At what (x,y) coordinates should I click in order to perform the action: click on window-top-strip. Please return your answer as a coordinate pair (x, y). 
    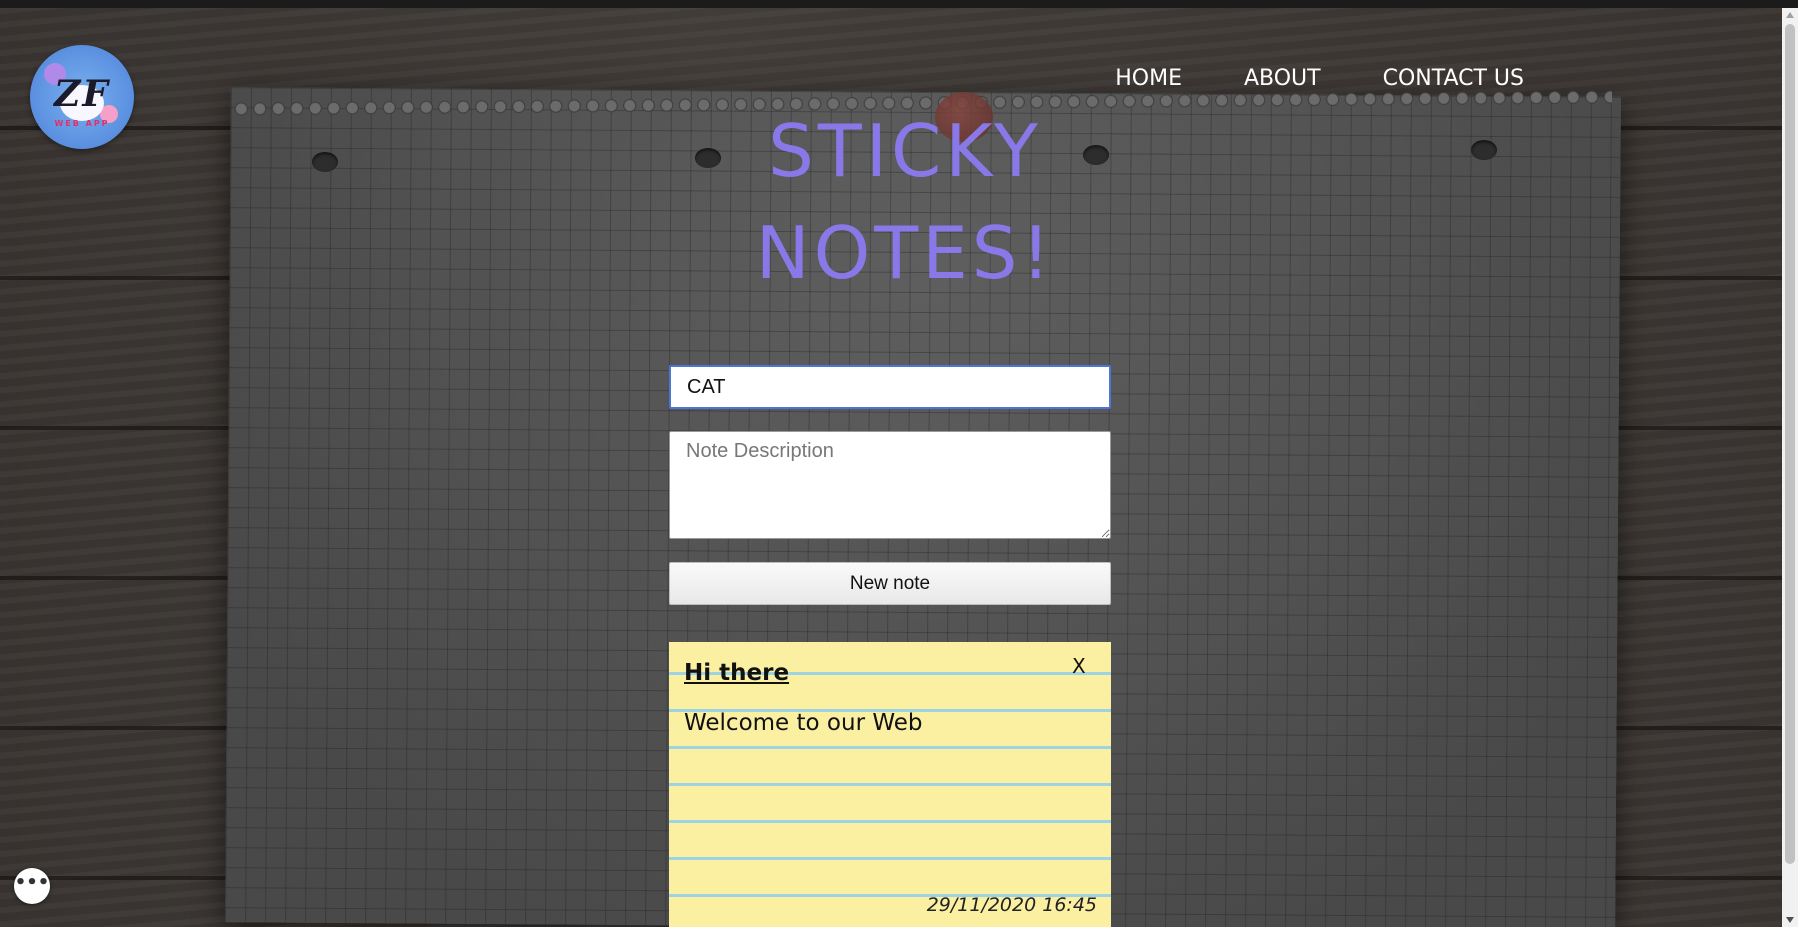
    Looking at the image, I should click on (899, 4).